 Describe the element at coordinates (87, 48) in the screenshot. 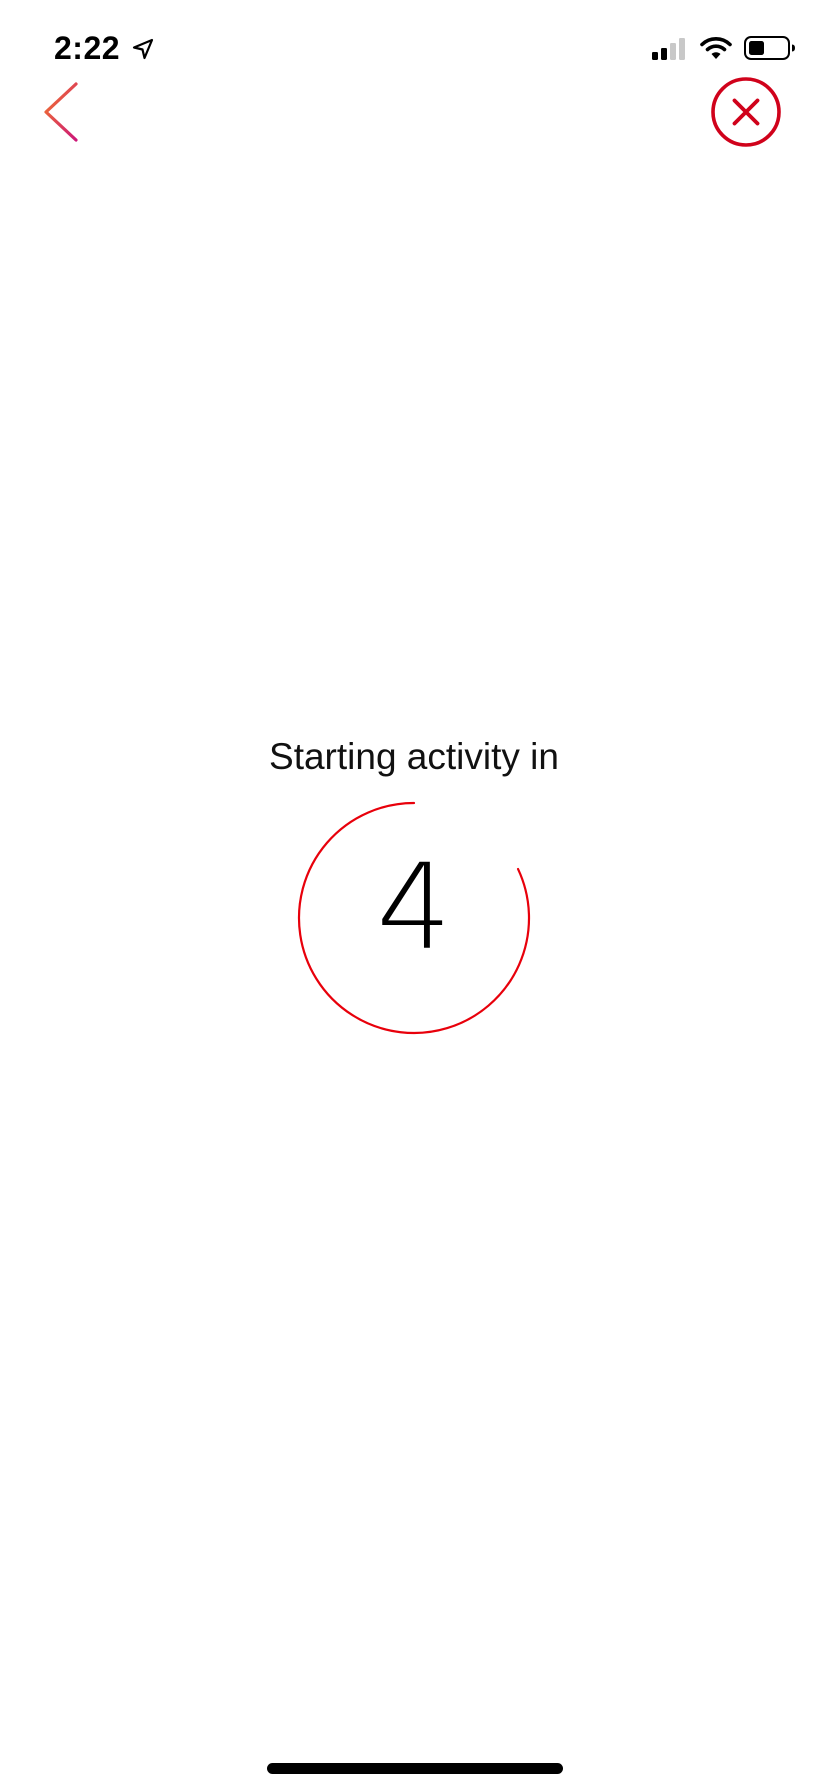

I see `status-time: 2:22` at that location.